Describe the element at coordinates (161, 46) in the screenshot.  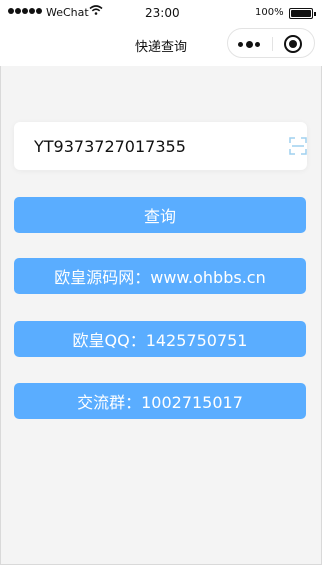
I see `nav-bar: 快递查询` at that location.